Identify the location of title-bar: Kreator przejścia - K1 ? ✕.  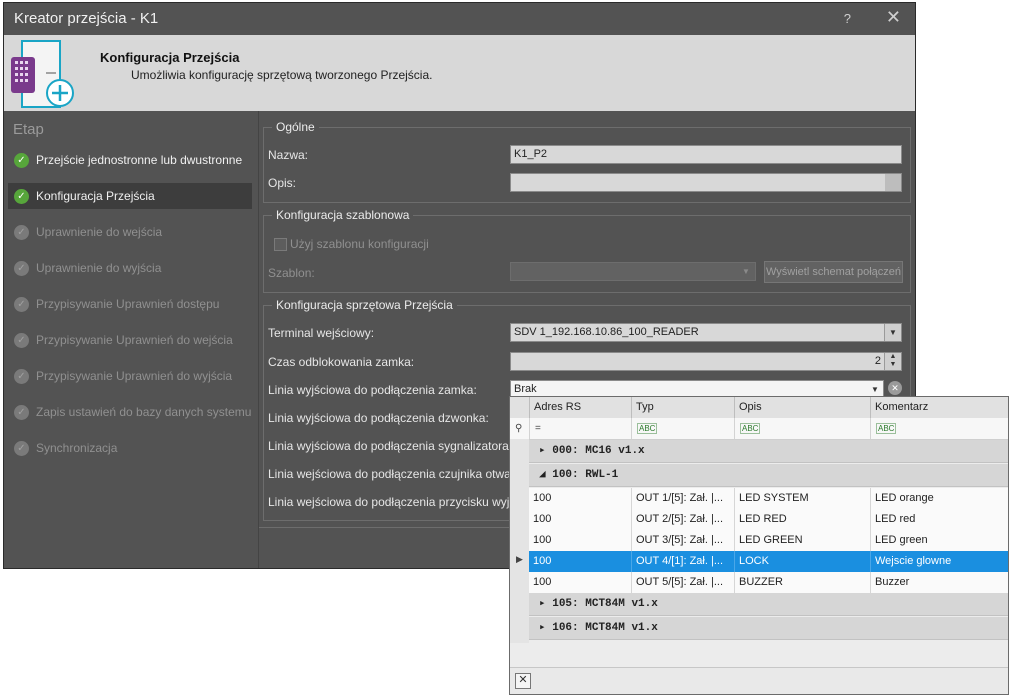
(459, 19).